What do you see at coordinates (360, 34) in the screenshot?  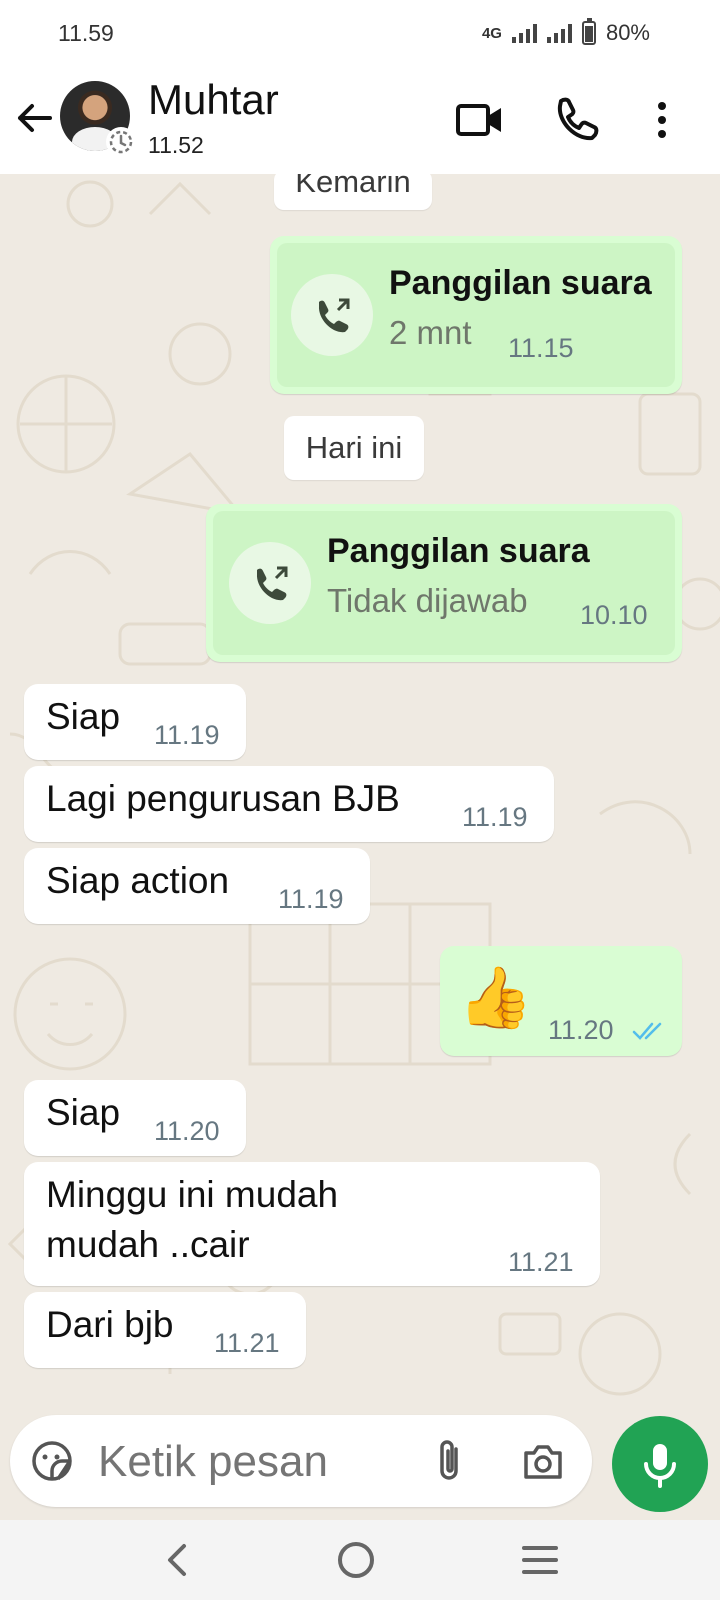 I see `status-bar: 11.59 4G 80%` at bounding box center [360, 34].